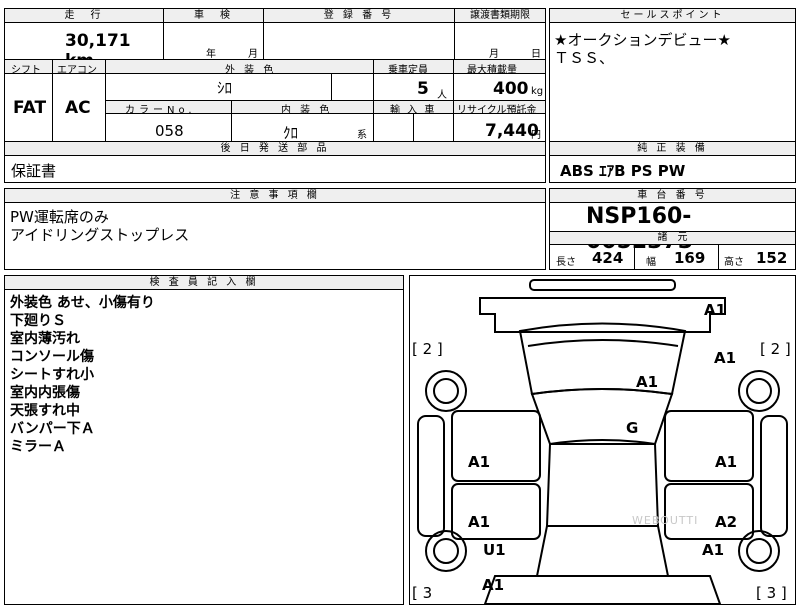 This screenshot has width=800, height=605. Describe the element at coordinates (608, 258) in the screenshot. I see `length-value: 424` at that location.